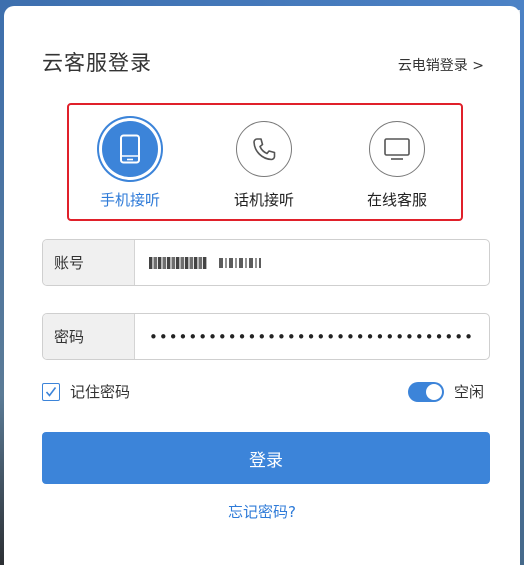 This screenshot has width=524, height=565. I want to click on status-toggle, so click(425, 391).